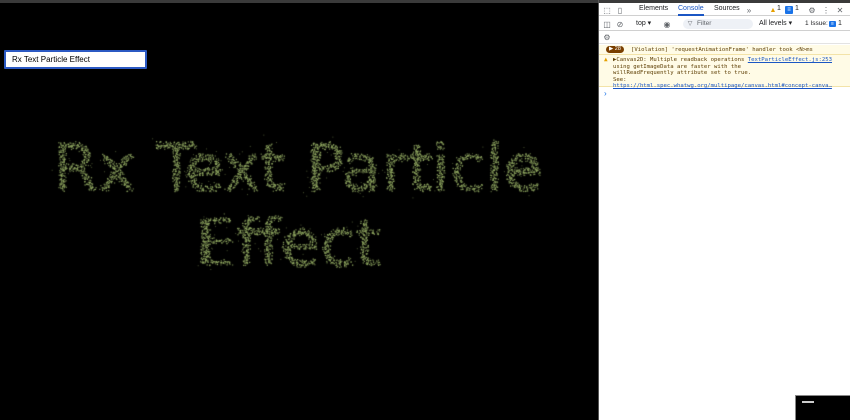 The height and width of the screenshot is (420, 850). I want to click on thumbnail-bar, so click(808, 402).